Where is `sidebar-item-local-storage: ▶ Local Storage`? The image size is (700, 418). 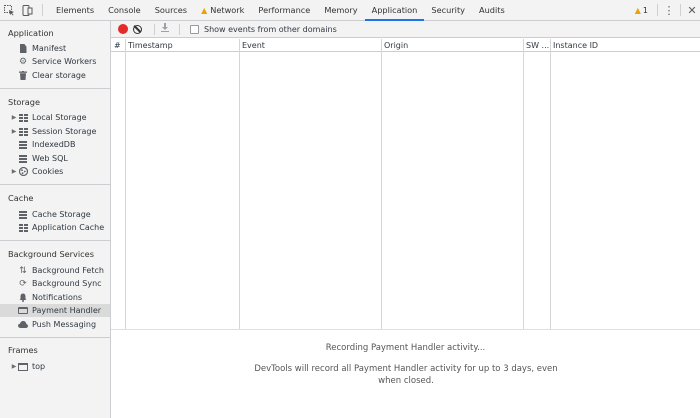
sidebar-item-local-storage: ▶ Local Storage is located at coordinates (55, 117).